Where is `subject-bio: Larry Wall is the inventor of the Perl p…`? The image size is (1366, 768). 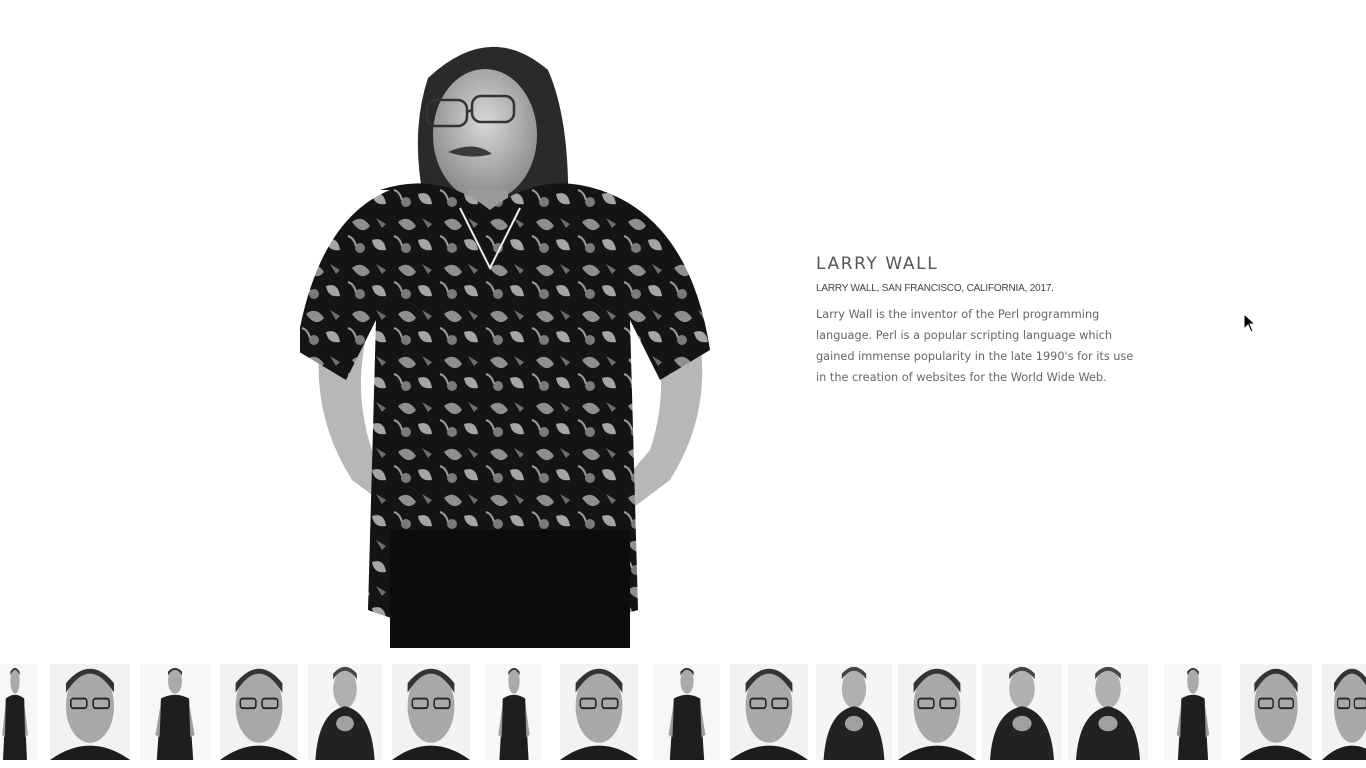 subject-bio: Larry Wall is the inventor of the Perl p… is located at coordinates (975, 346).